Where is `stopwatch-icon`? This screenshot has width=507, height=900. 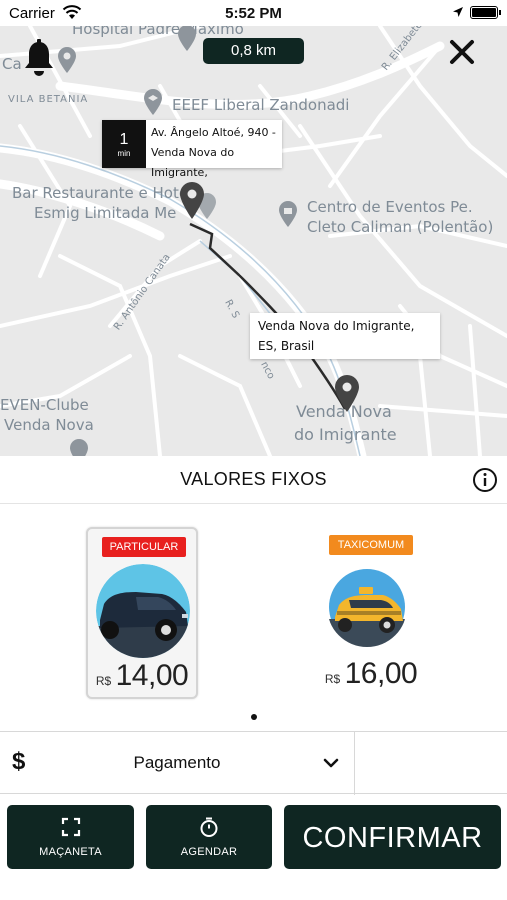 stopwatch-icon is located at coordinates (209, 827).